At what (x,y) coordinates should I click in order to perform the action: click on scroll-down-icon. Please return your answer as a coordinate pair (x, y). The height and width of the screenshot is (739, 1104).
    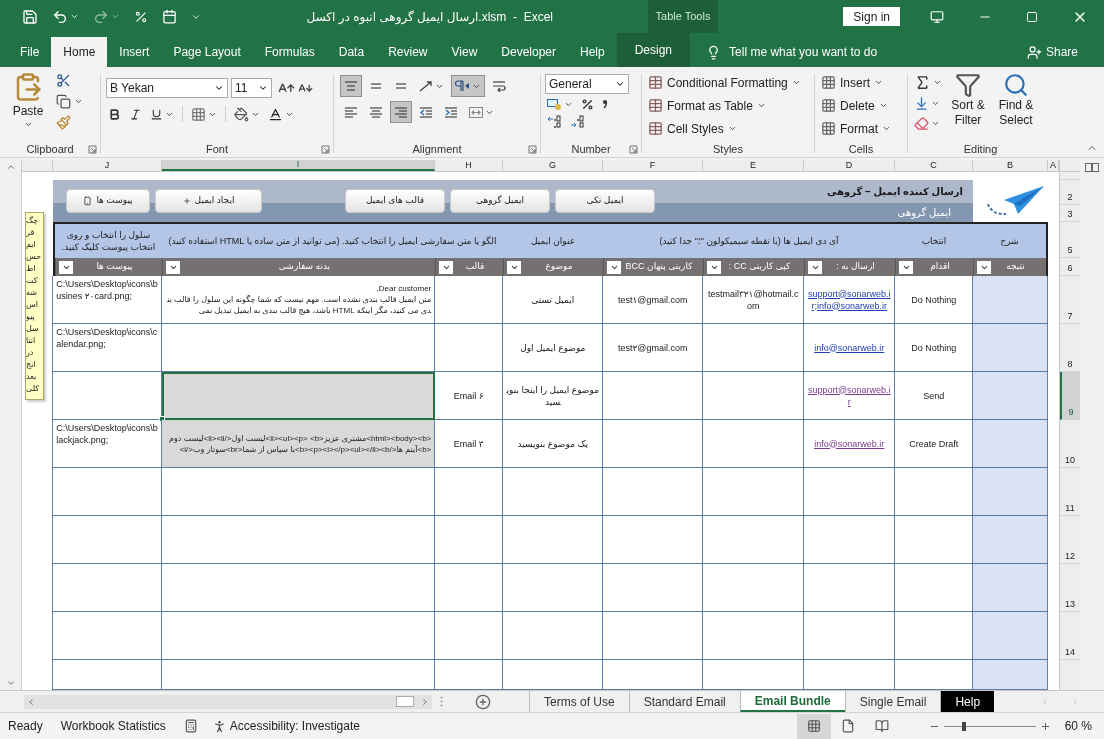
    Looking at the image, I should click on (10, 683).